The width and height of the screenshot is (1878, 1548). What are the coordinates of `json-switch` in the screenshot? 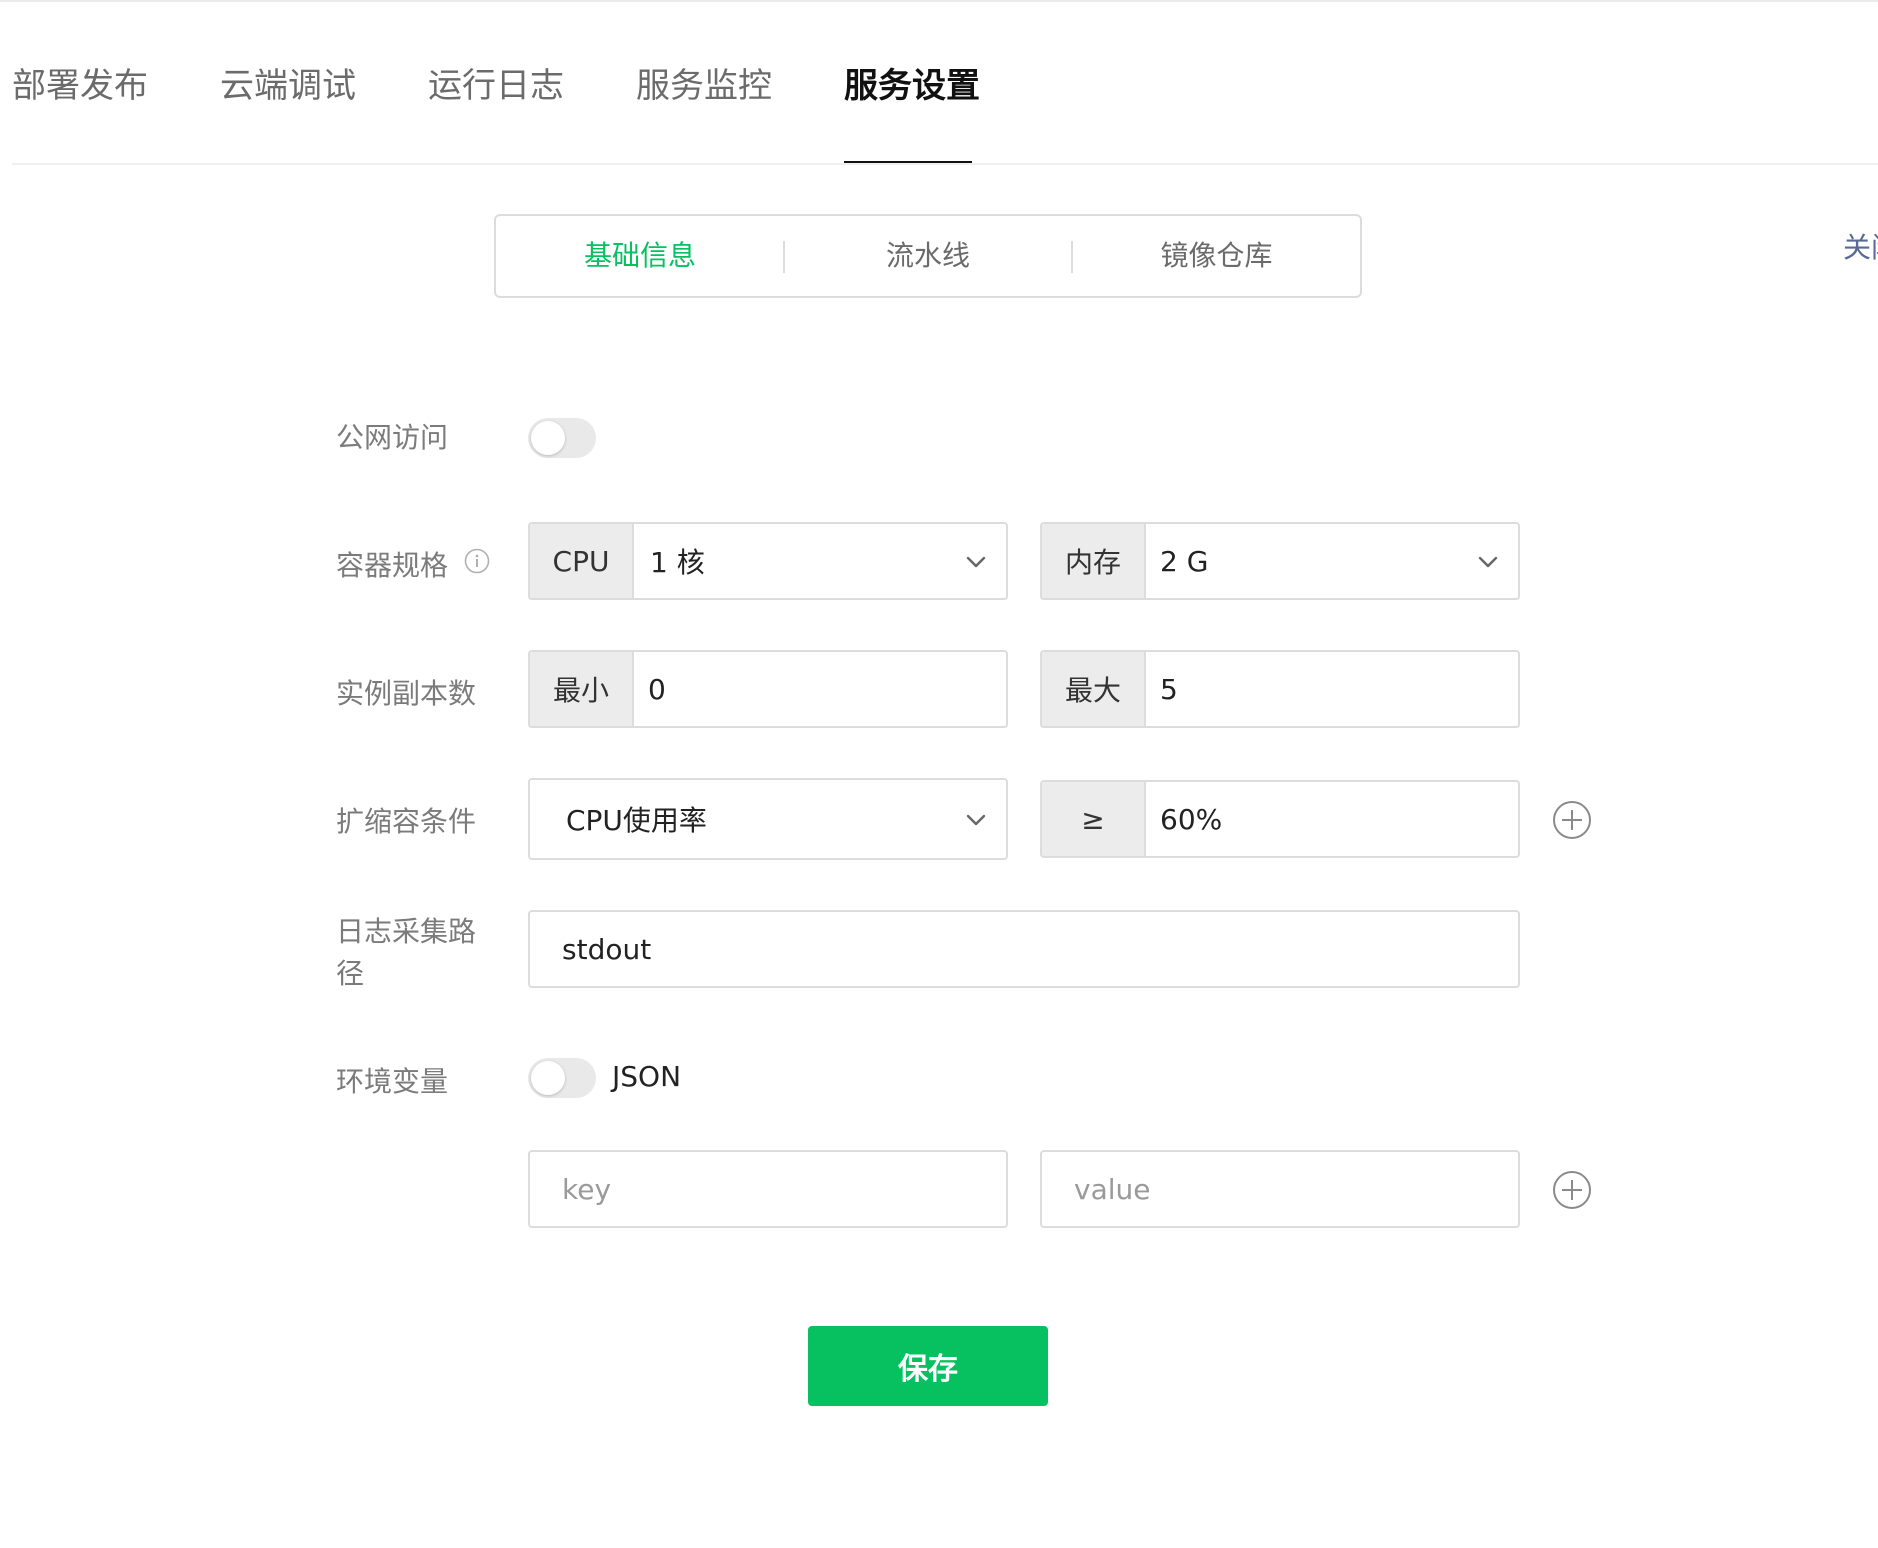 It's located at (562, 1078).